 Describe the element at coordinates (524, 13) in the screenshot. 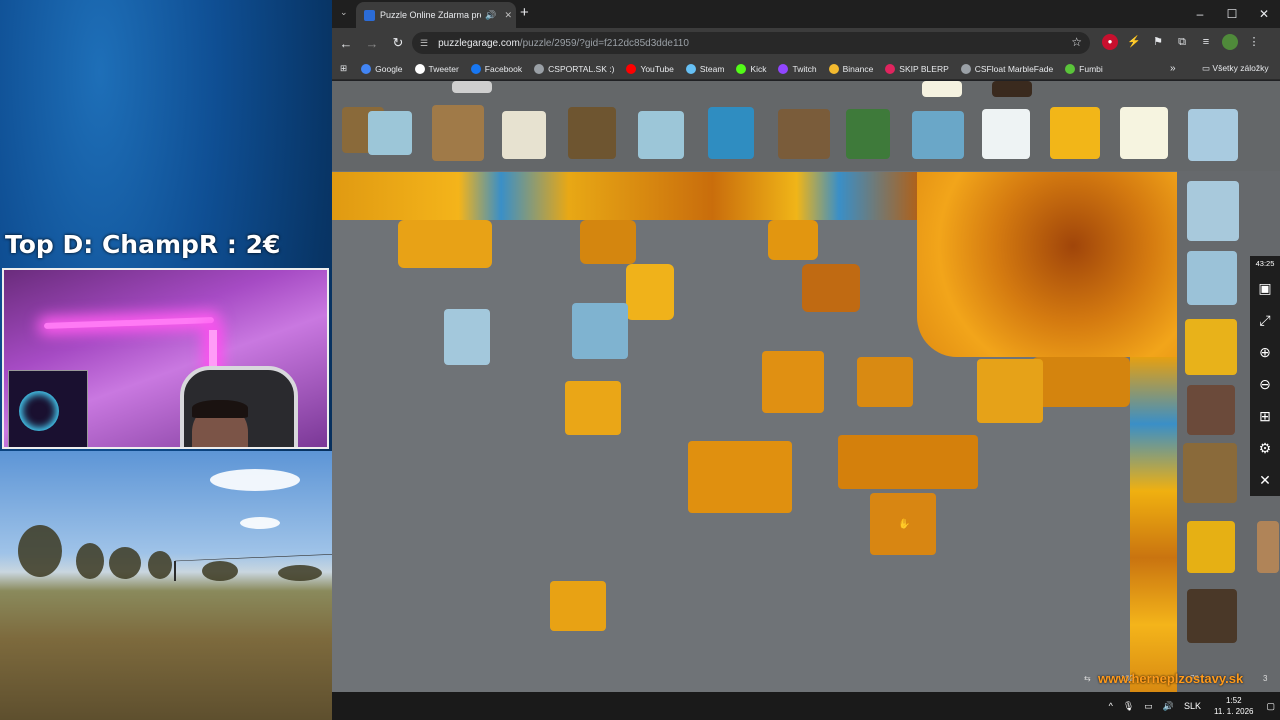

I see `new-tab-icon: +` at that location.